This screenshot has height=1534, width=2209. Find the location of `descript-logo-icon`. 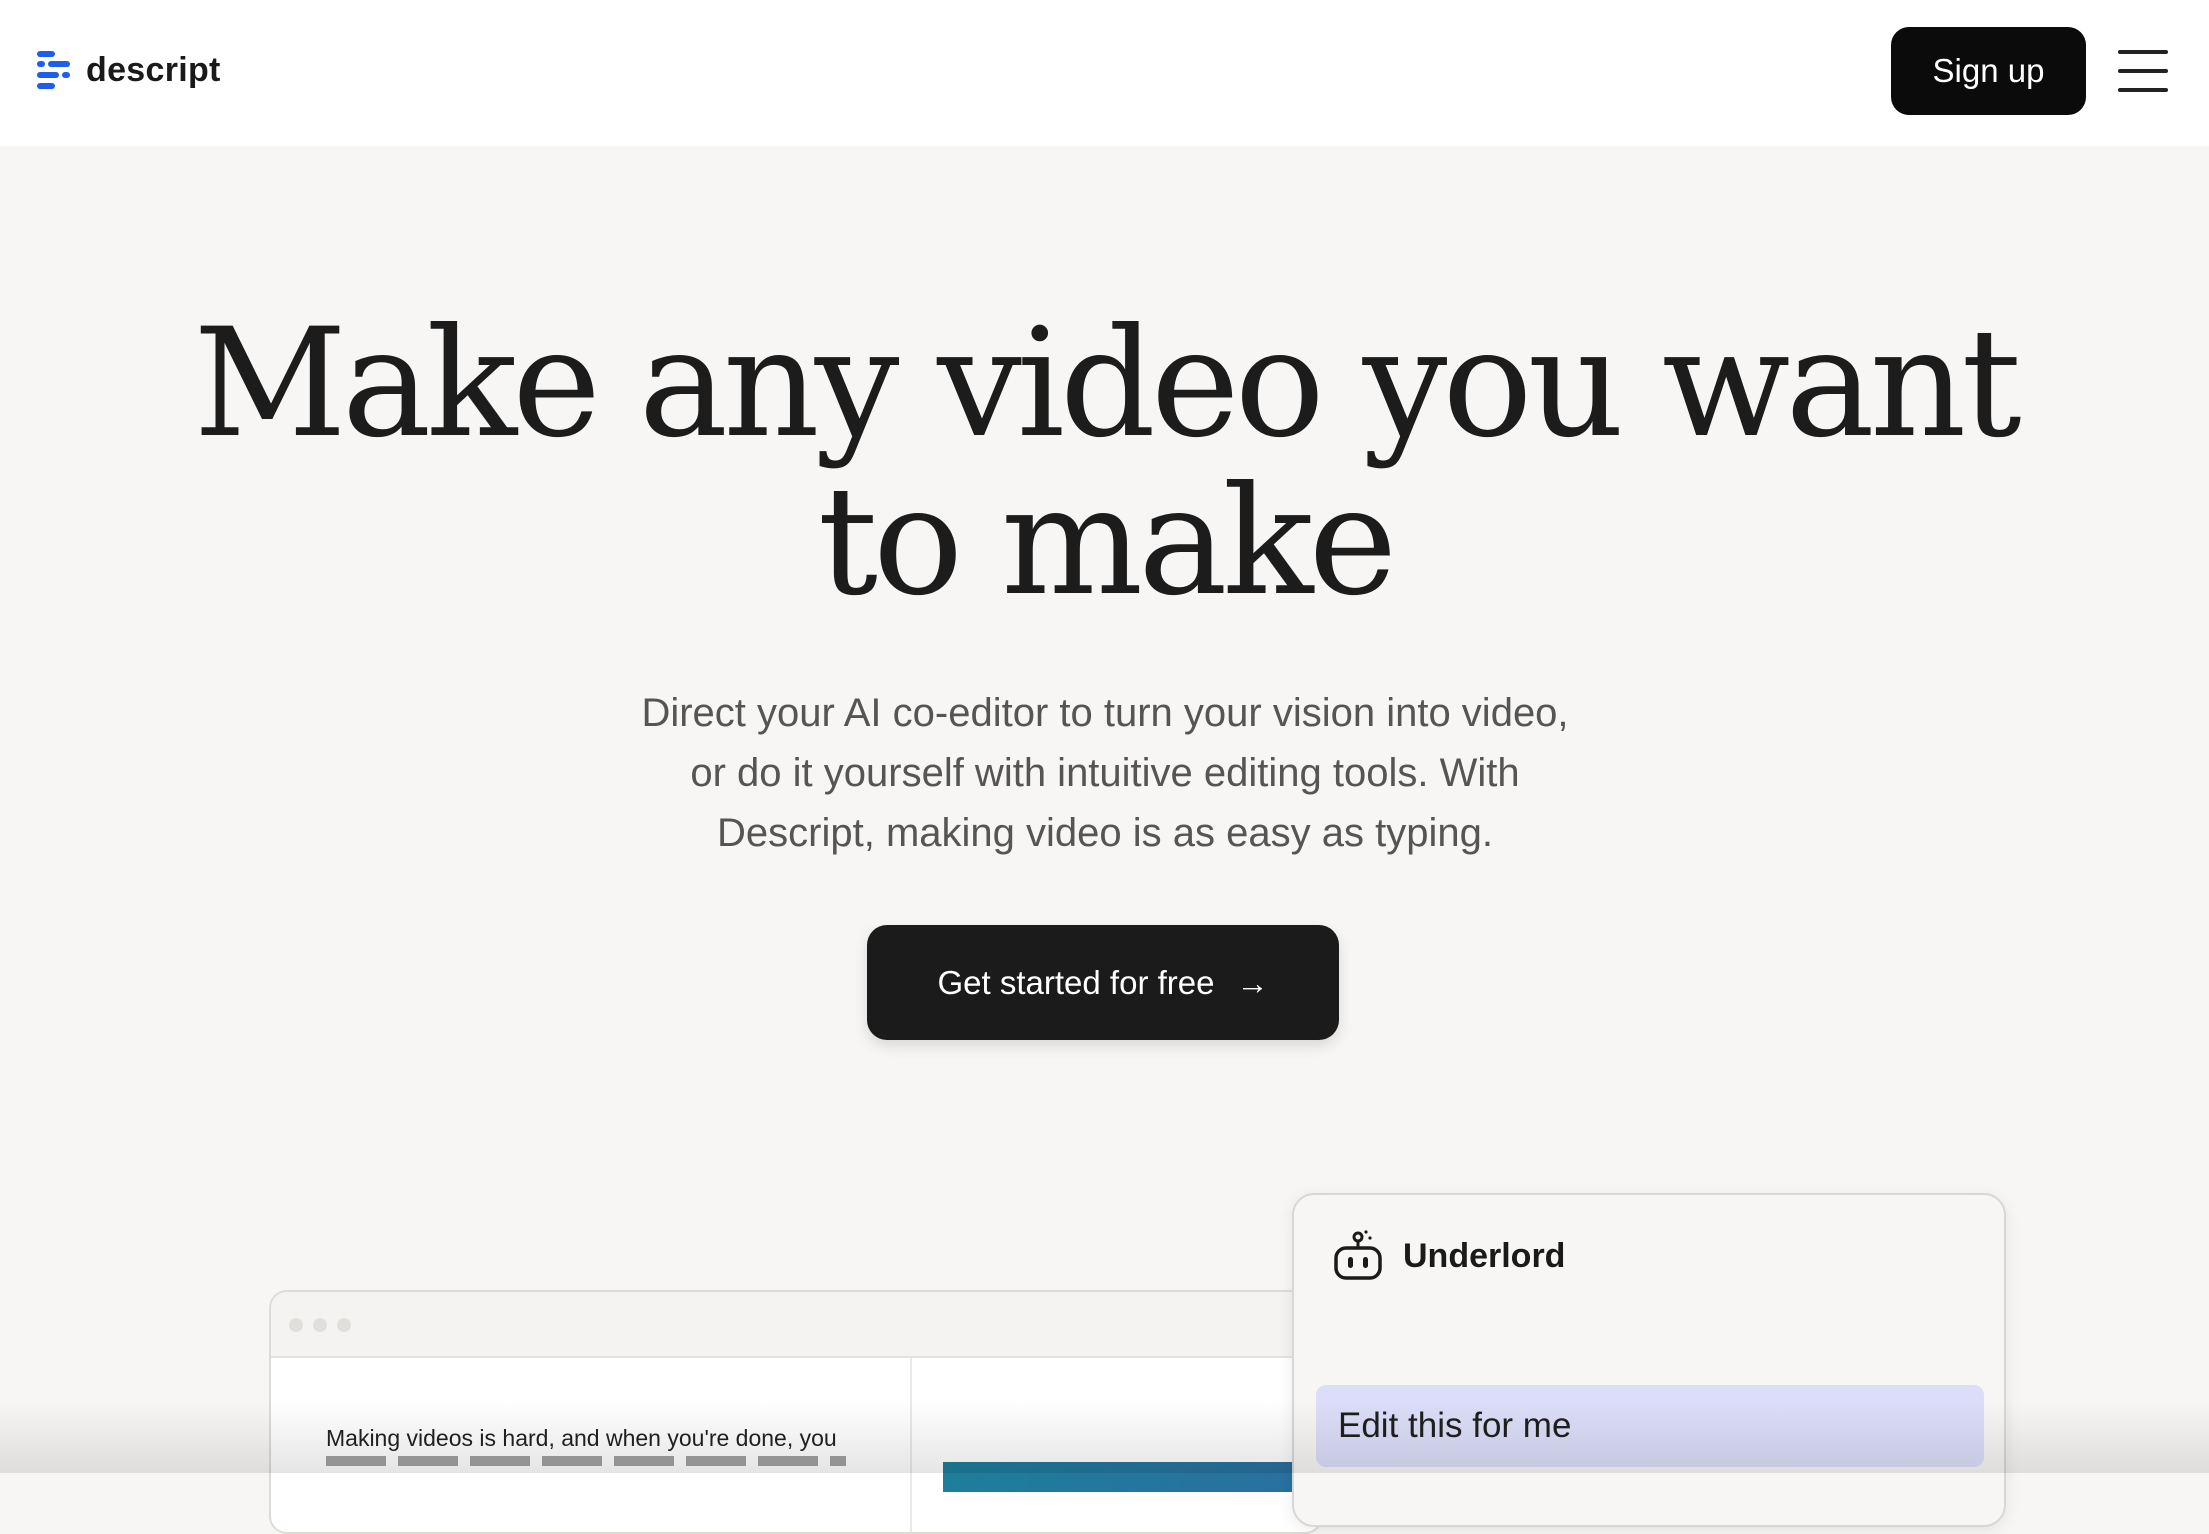

descript-logo-icon is located at coordinates (53, 70).